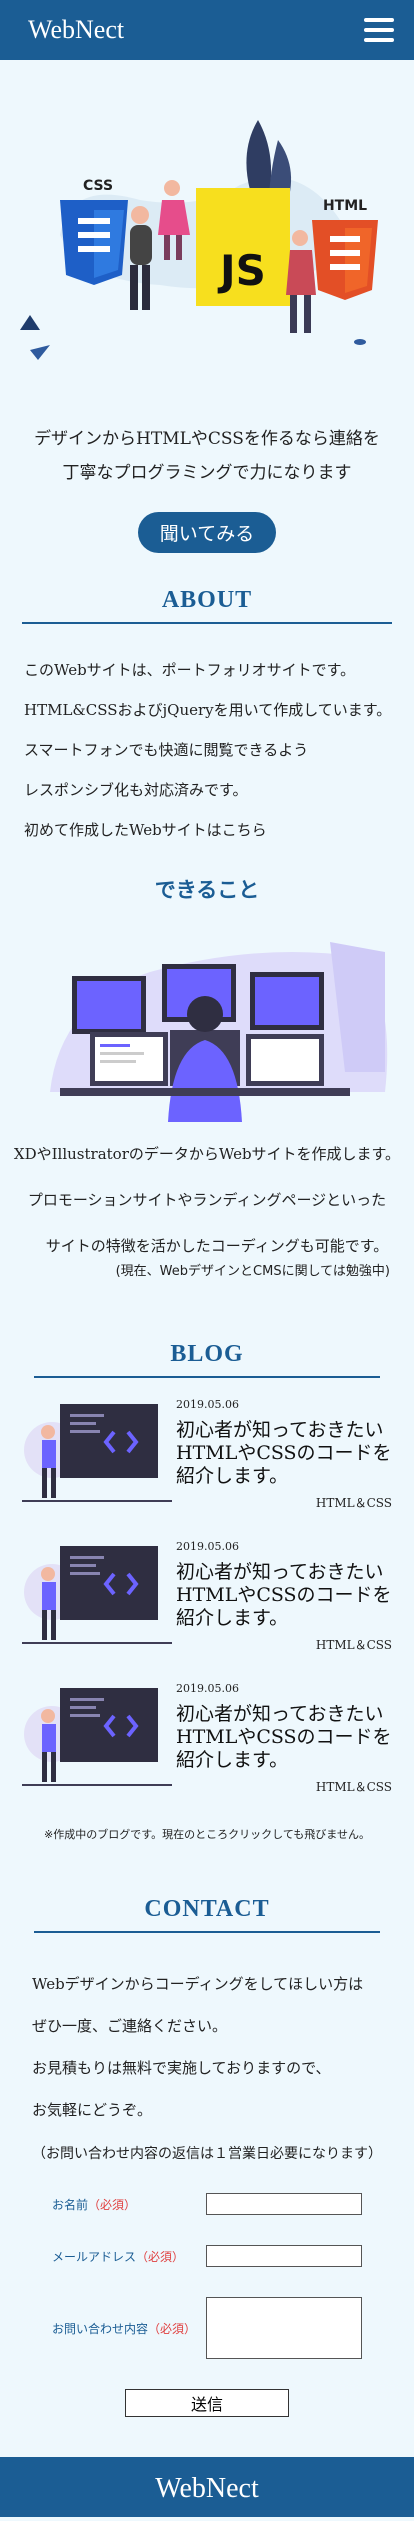 The height and width of the screenshot is (2521, 414). What do you see at coordinates (207, 30) in the screenshot?
I see `site-header: WebNect` at bounding box center [207, 30].